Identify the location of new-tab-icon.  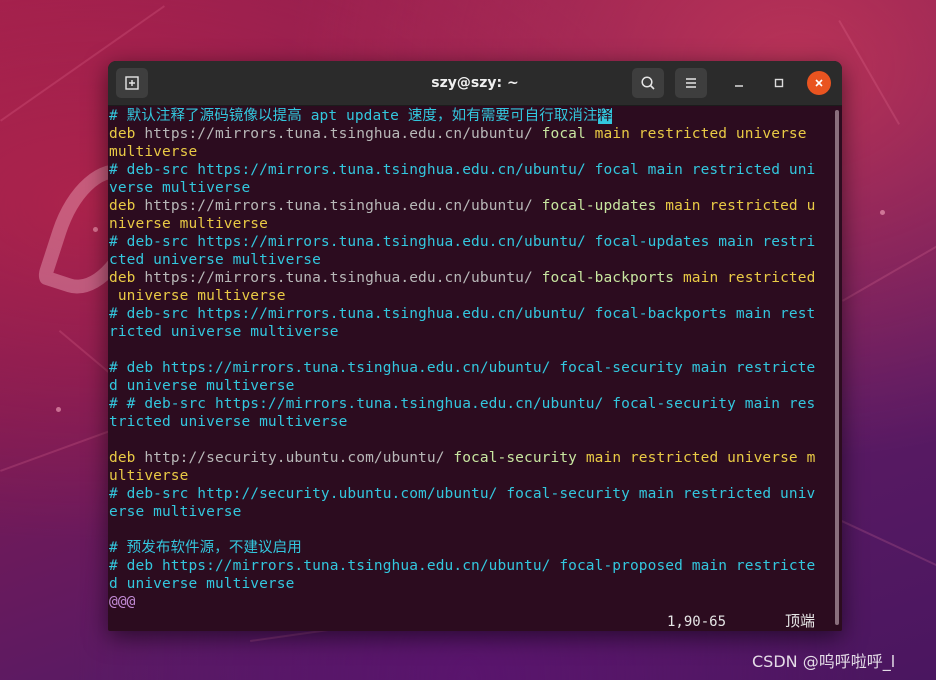
(132, 83).